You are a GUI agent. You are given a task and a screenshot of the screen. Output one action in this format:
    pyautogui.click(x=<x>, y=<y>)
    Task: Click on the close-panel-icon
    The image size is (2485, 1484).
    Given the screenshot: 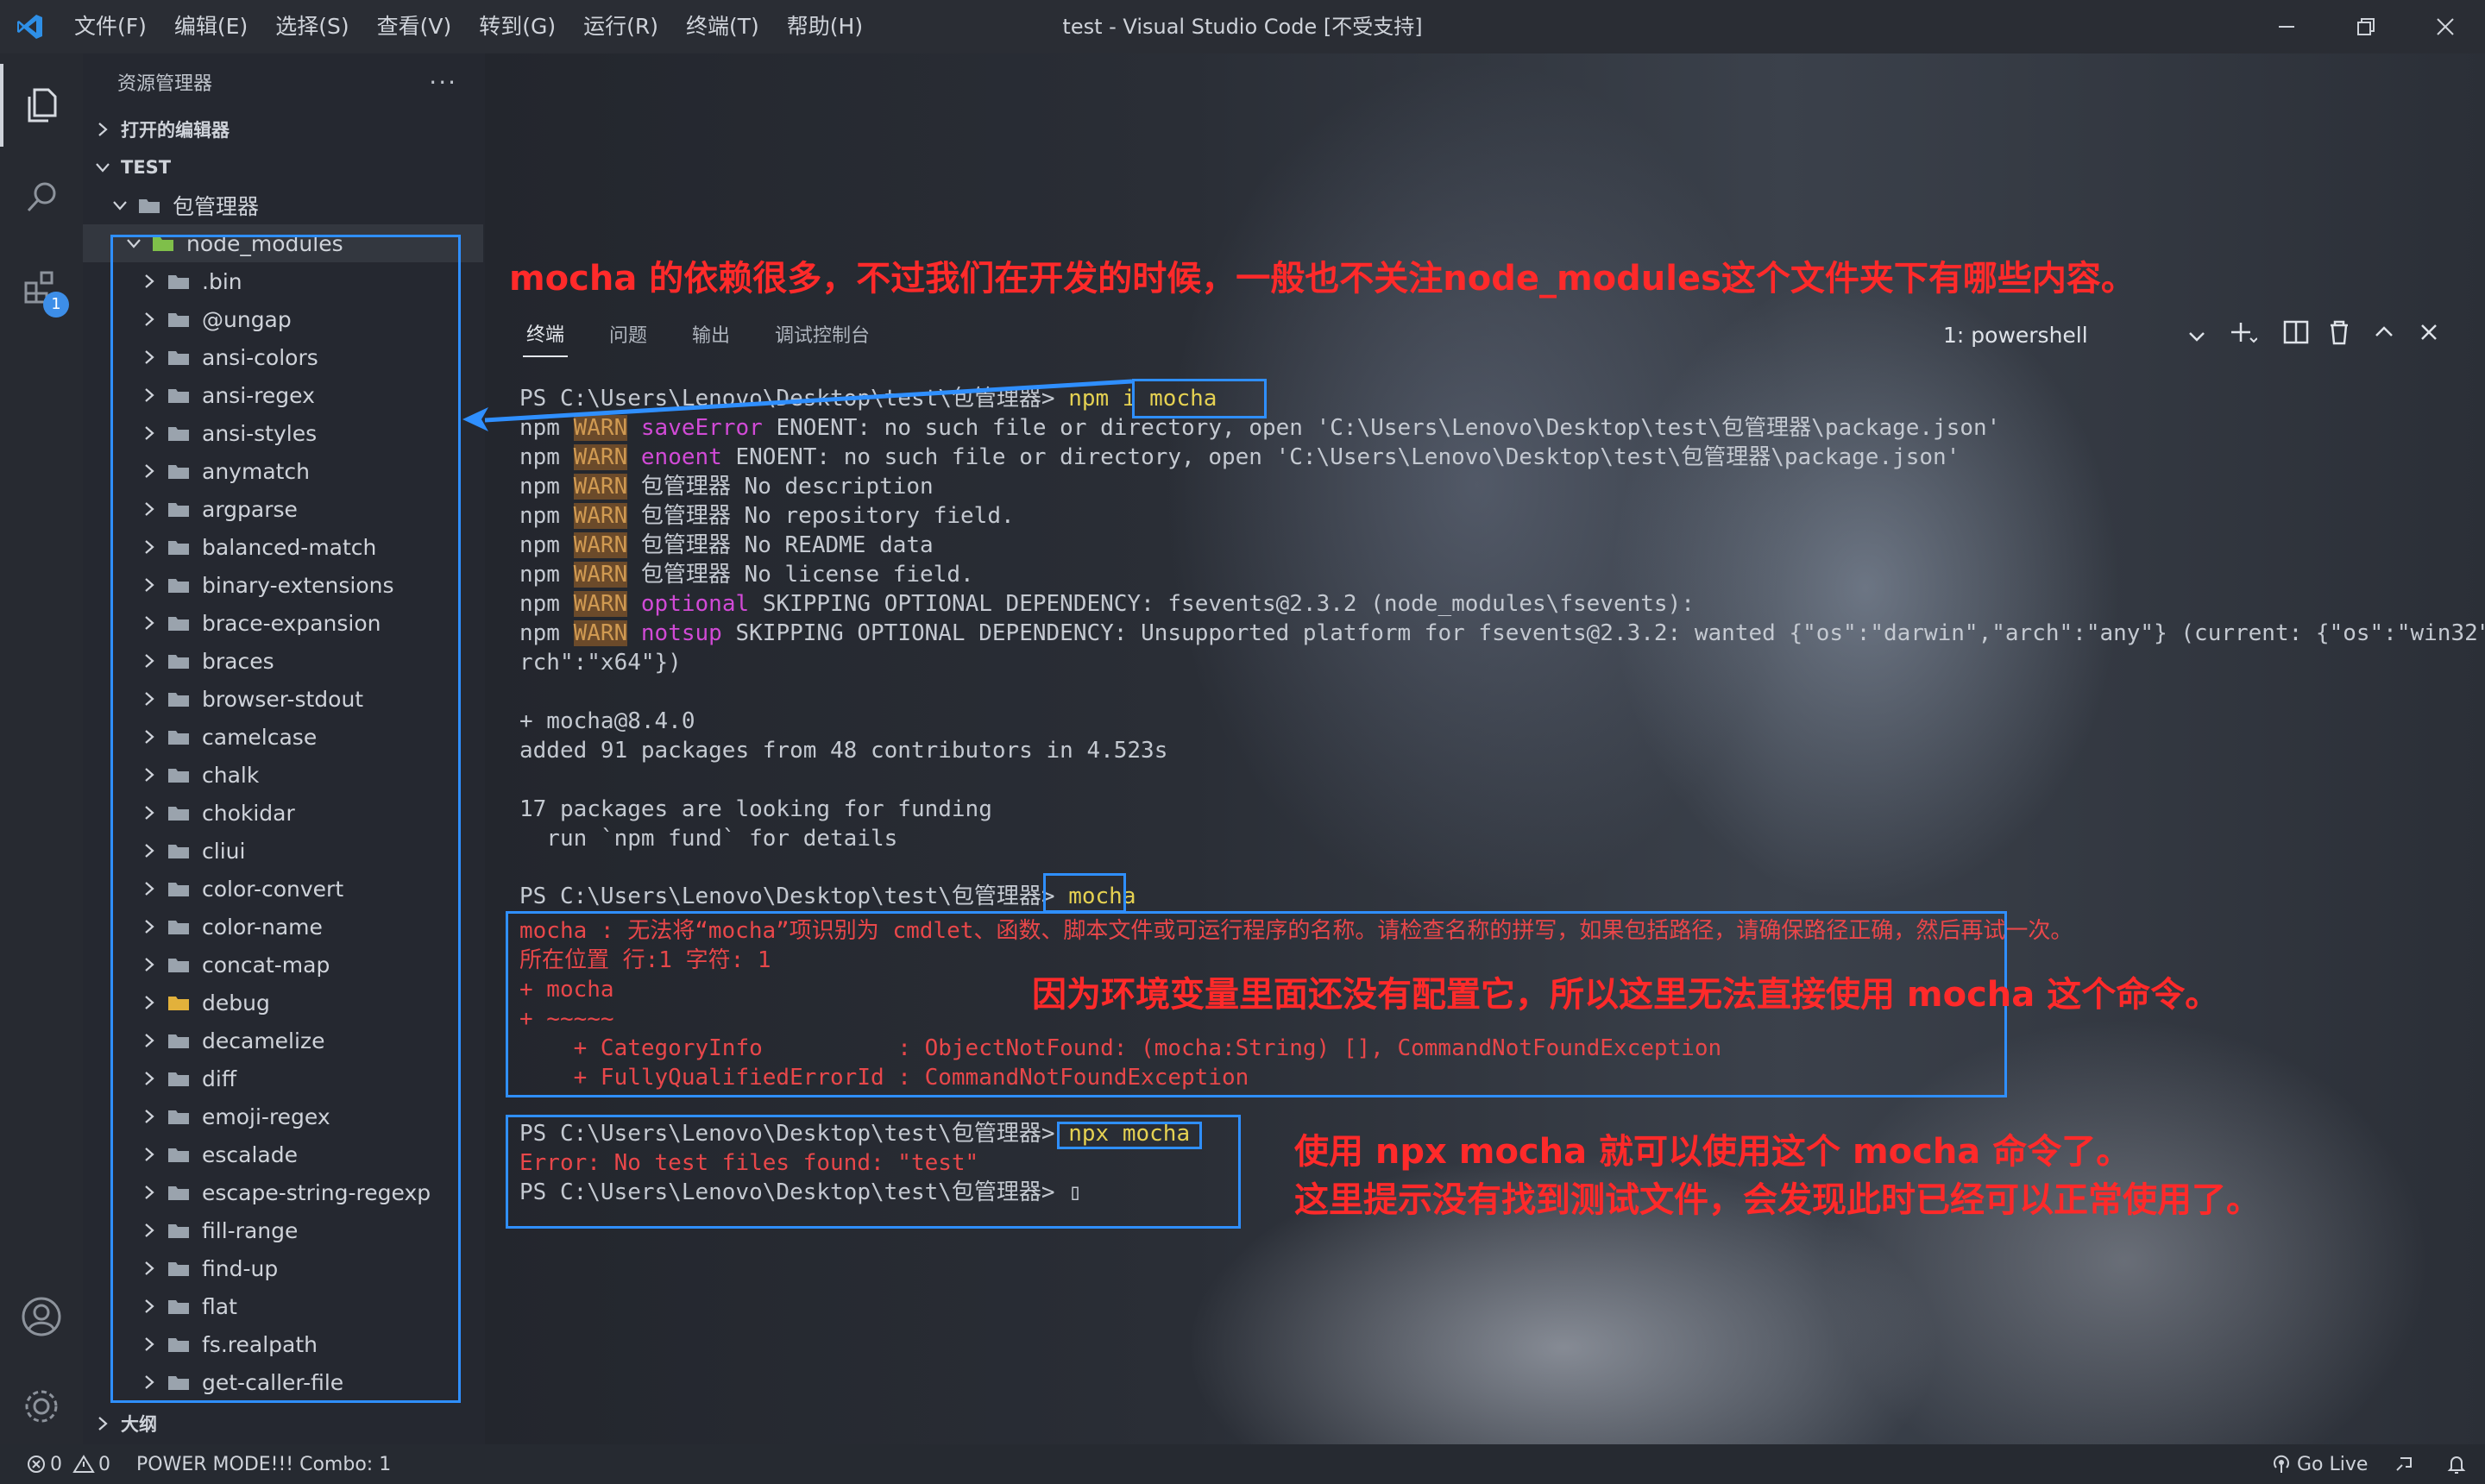 What is the action you would take?
    pyautogui.click(x=2429, y=332)
    